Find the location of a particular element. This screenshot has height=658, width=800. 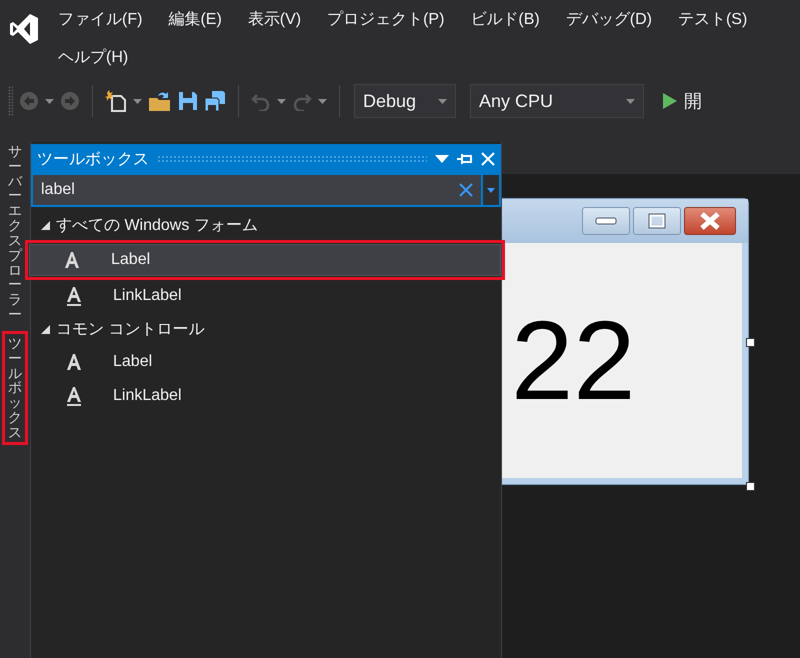

form-window: 22 is located at coordinates (625, 341).